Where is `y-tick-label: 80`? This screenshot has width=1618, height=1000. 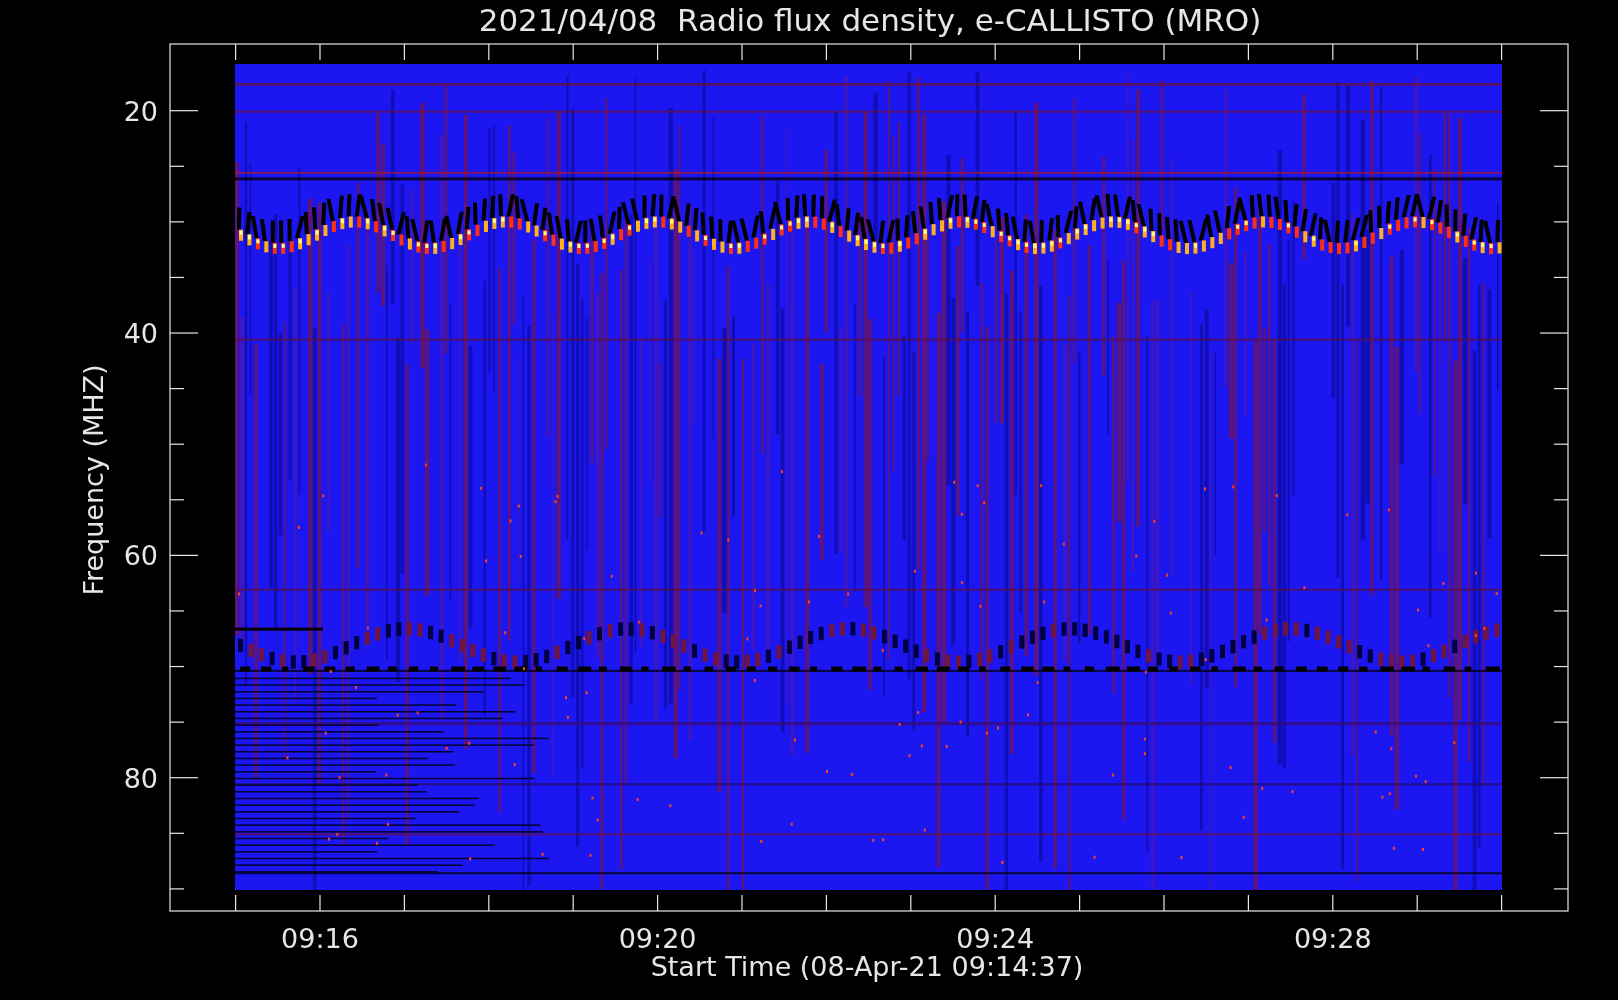
y-tick-label: 80 is located at coordinates (140, 778).